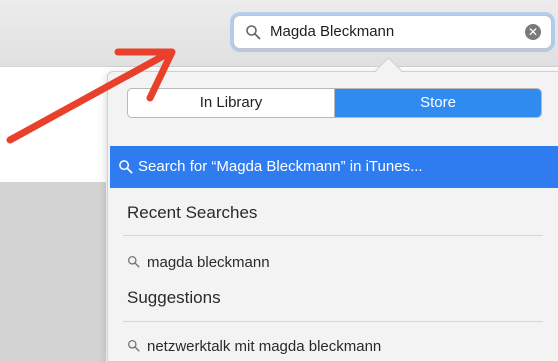 The height and width of the screenshot is (362, 558). What do you see at coordinates (91, 96) in the screenshot?
I see `red-arrow-icon` at bounding box center [91, 96].